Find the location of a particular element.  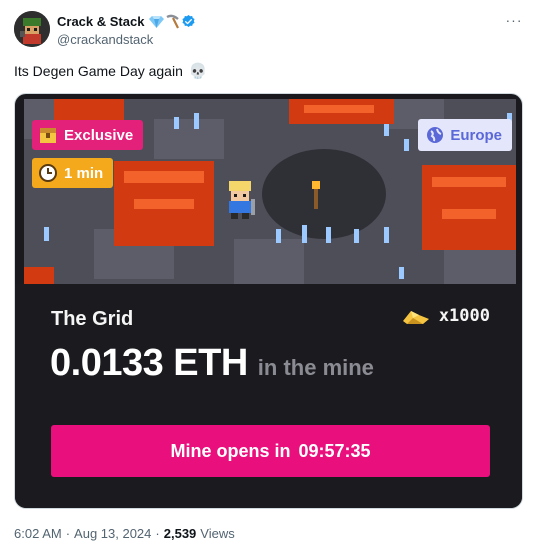

views-count: 2,539 is located at coordinates (180, 533).